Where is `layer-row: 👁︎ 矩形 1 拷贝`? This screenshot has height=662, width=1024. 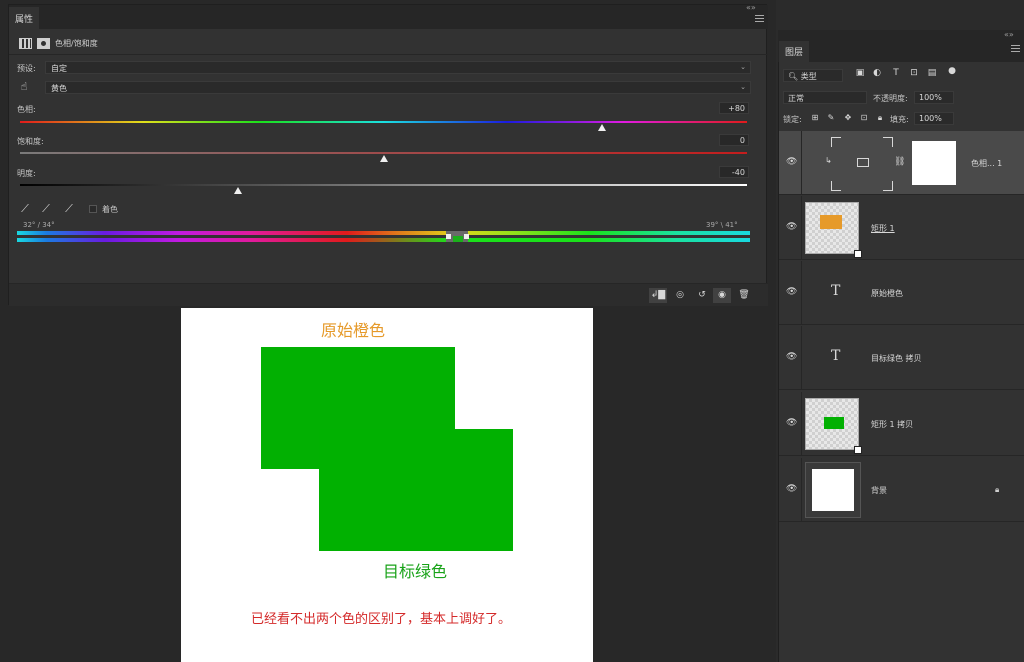
layer-row: 👁︎ 矩形 1 拷贝 is located at coordinates (901, 424).